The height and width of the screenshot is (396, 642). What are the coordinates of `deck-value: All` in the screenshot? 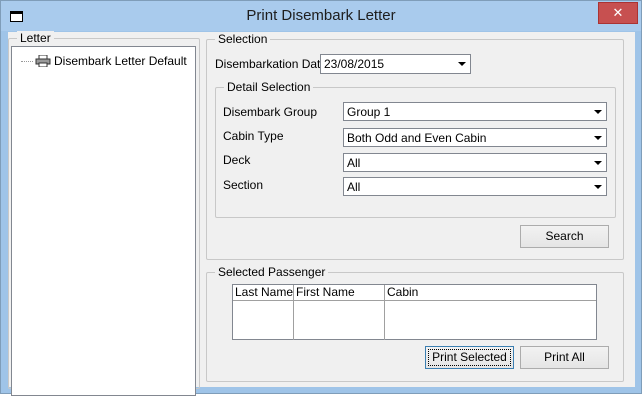 It's located at (354, 163).